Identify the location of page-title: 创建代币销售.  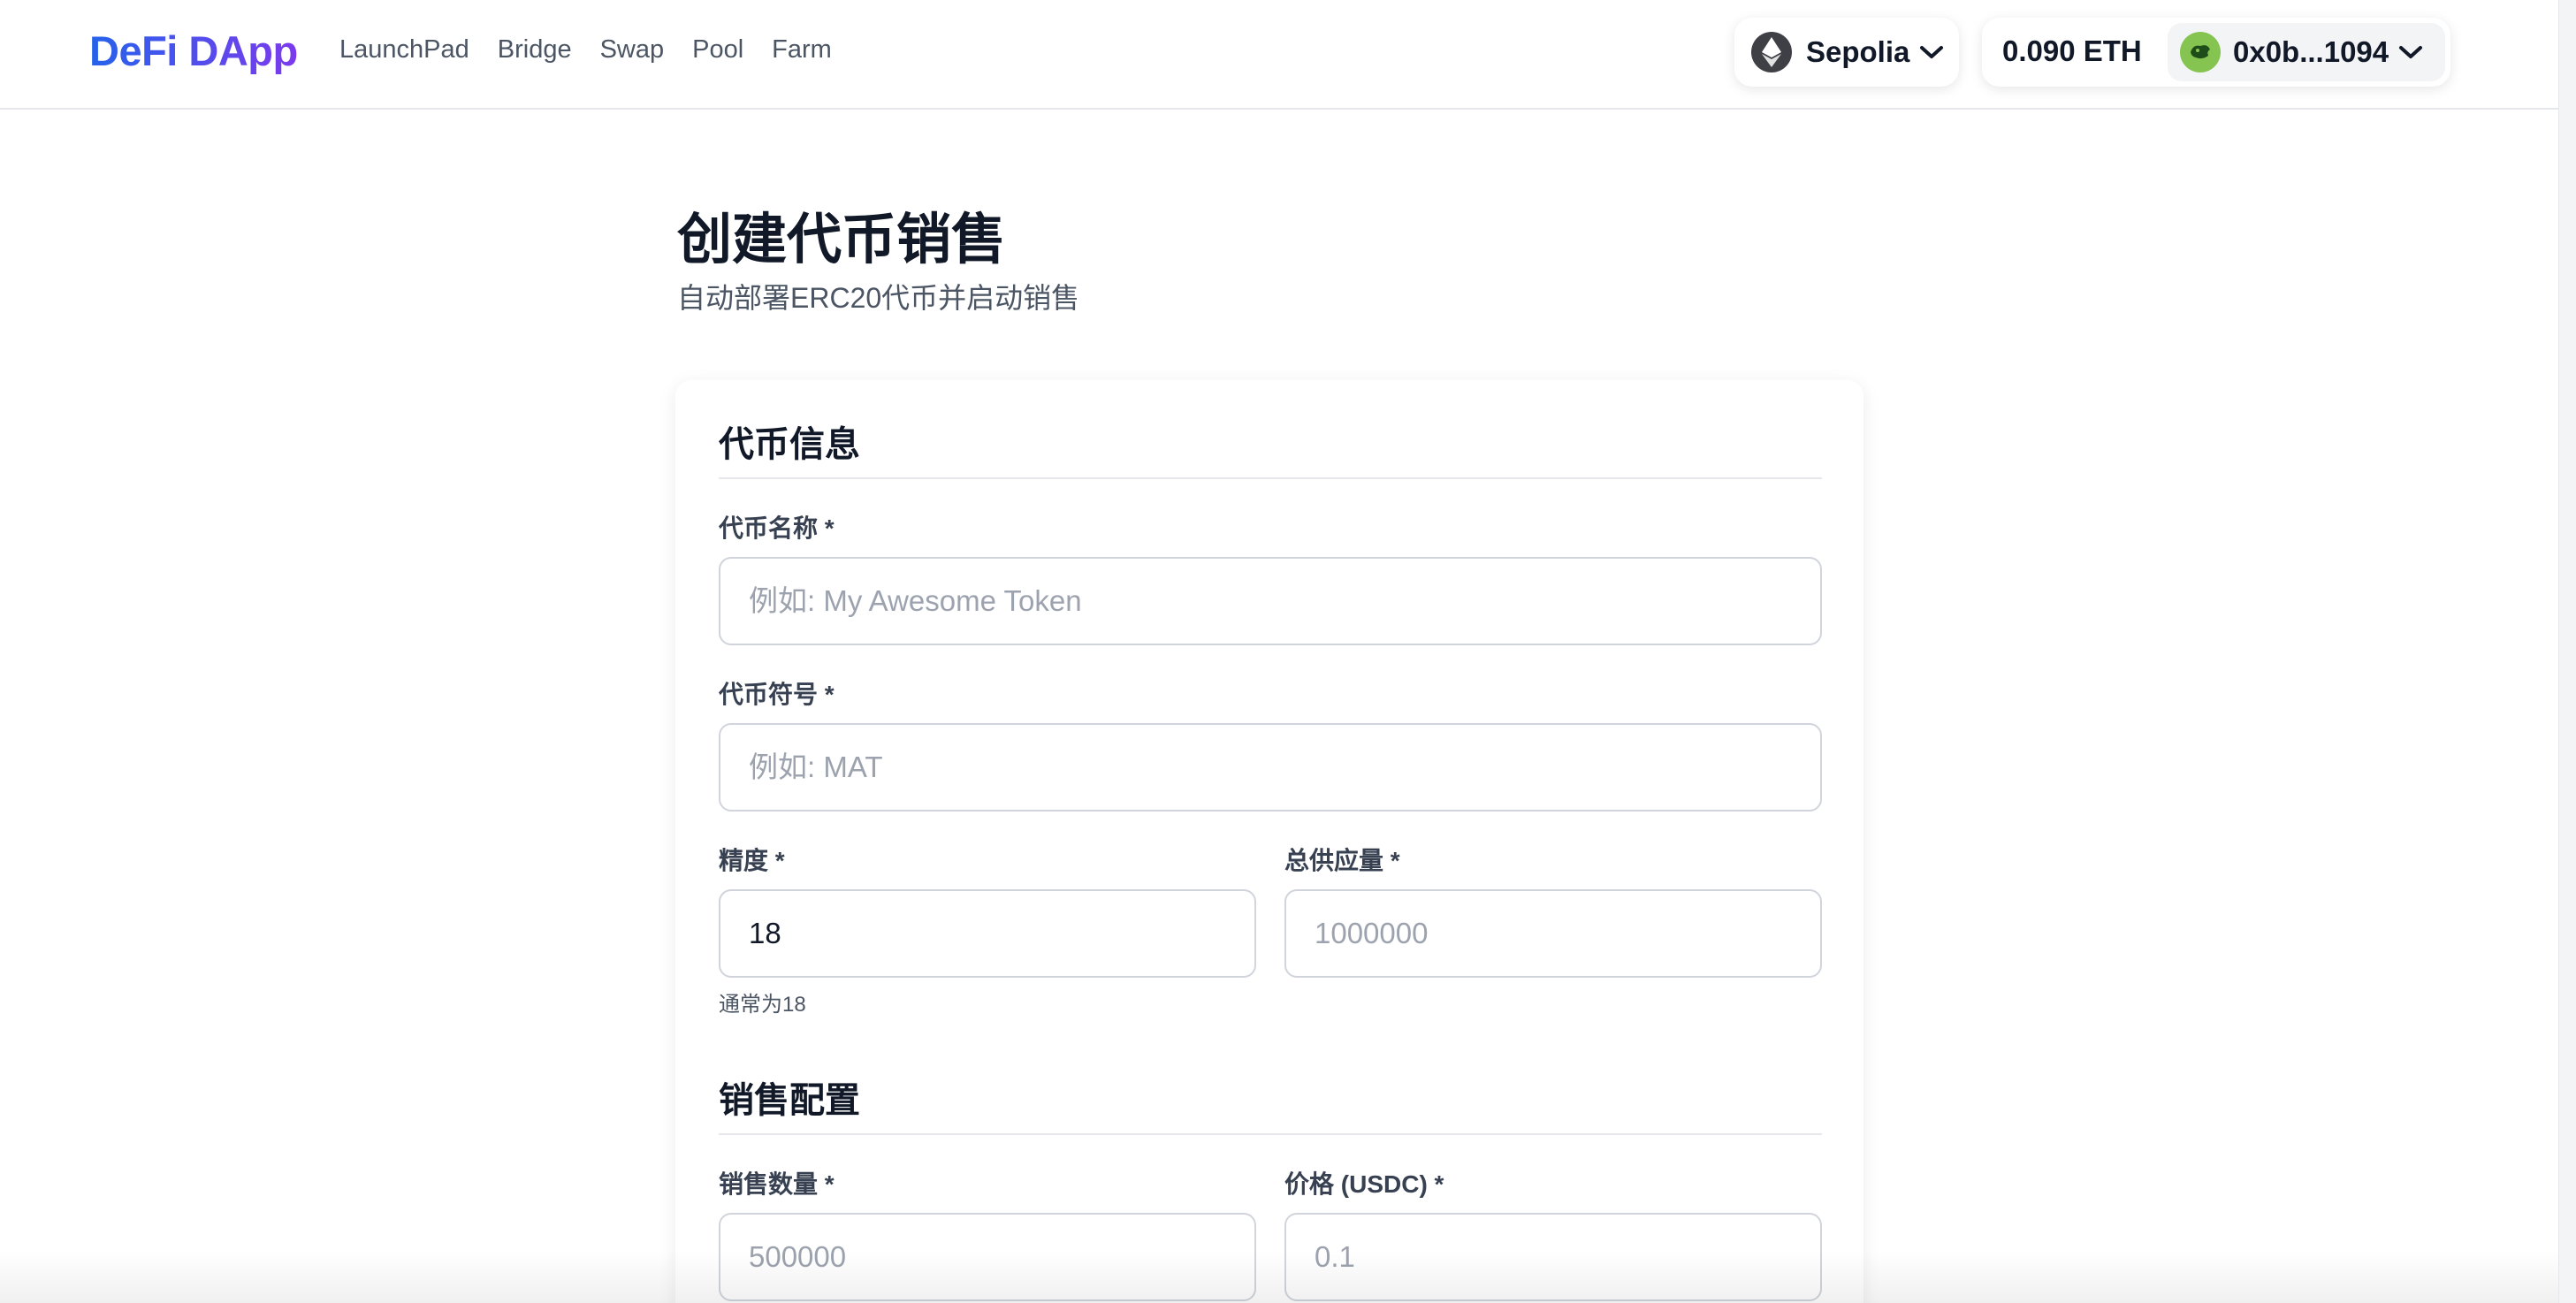
(842, 241).